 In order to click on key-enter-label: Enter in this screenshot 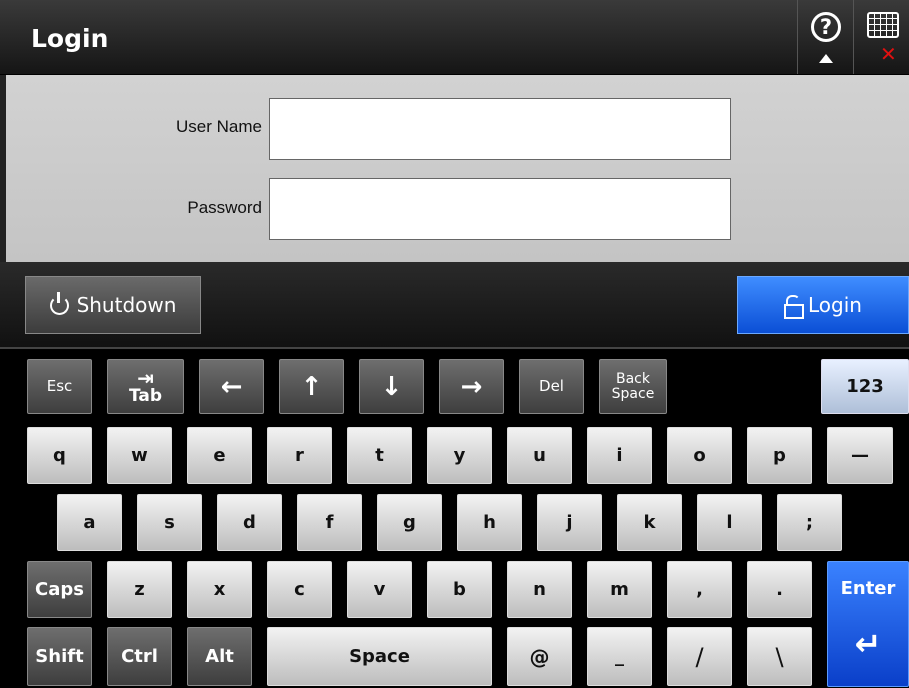, I will do `click(868, 588)`.